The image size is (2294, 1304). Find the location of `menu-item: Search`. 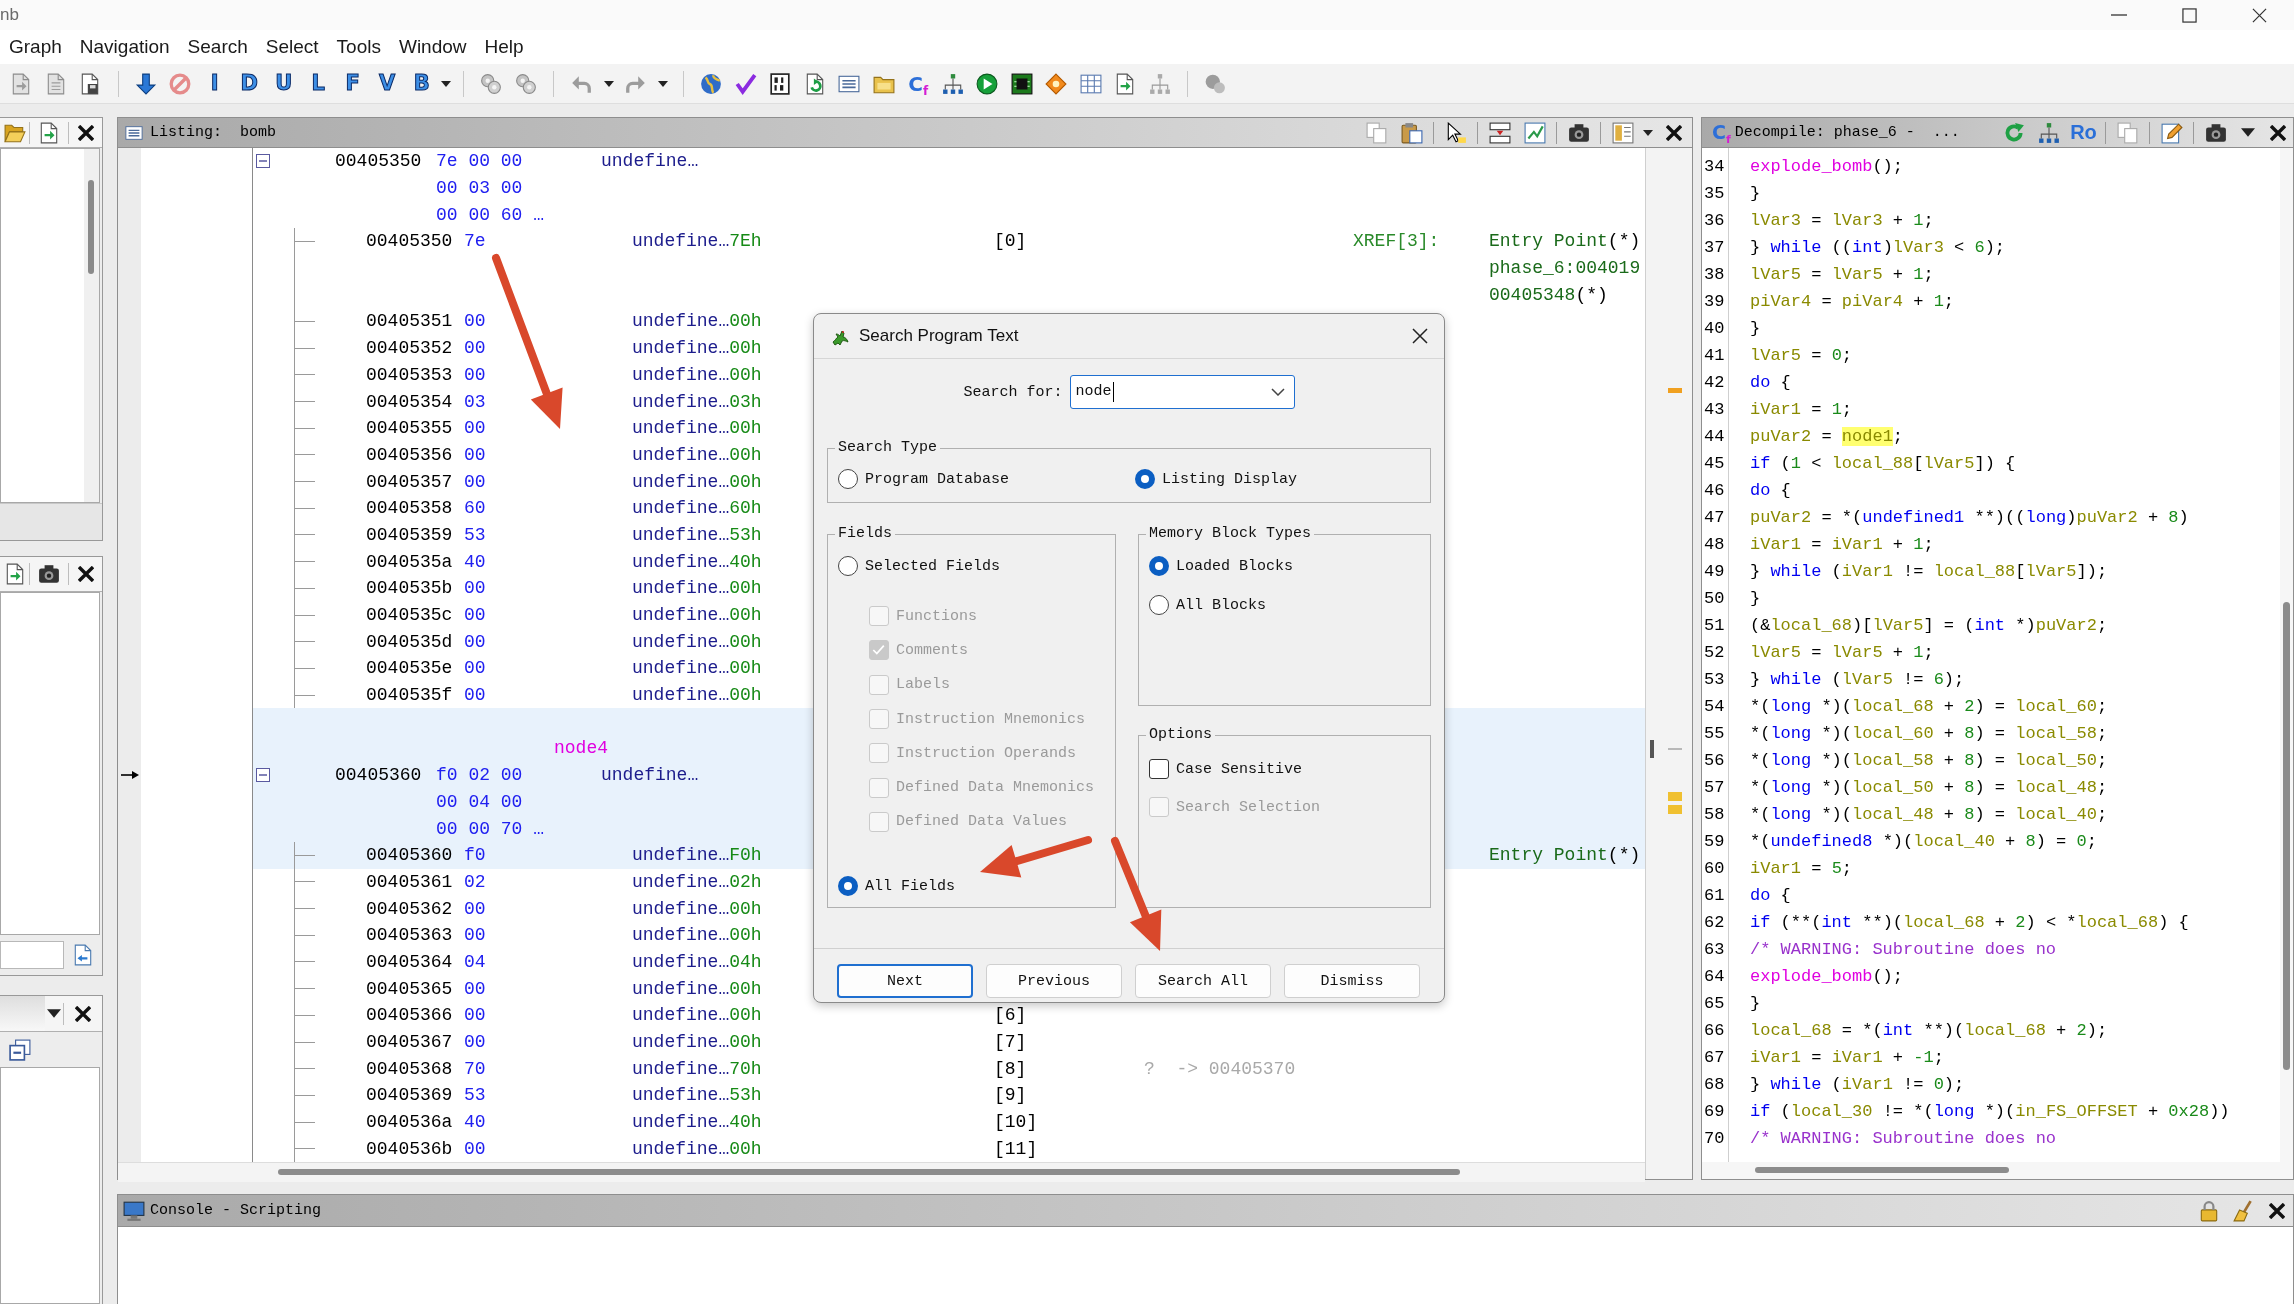

menu-item: Search is located at coordinates (217, 47).